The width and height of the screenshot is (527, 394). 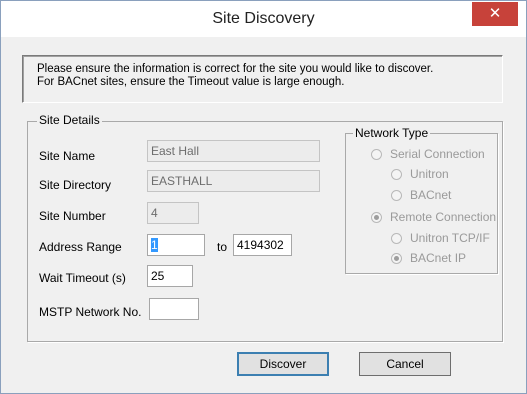 I want to click on mstp-network-label: MSTP Network No., so click(x=90, y=312).